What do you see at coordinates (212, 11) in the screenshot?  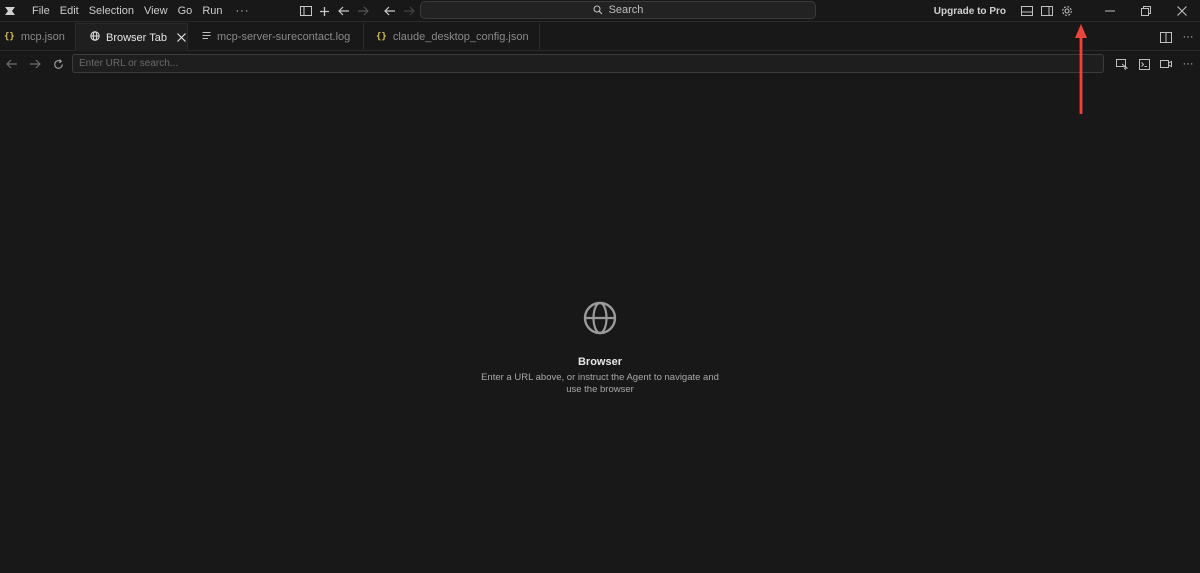 I see `menu-run: Run` at bounding box center [212, 11].